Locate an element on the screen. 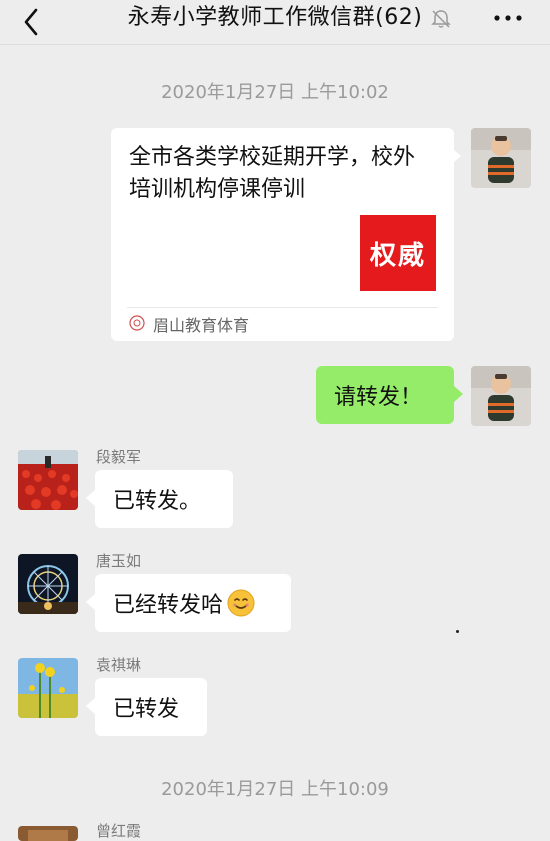  ferris-wheel-night-photo is located at coordinates (48, 584).